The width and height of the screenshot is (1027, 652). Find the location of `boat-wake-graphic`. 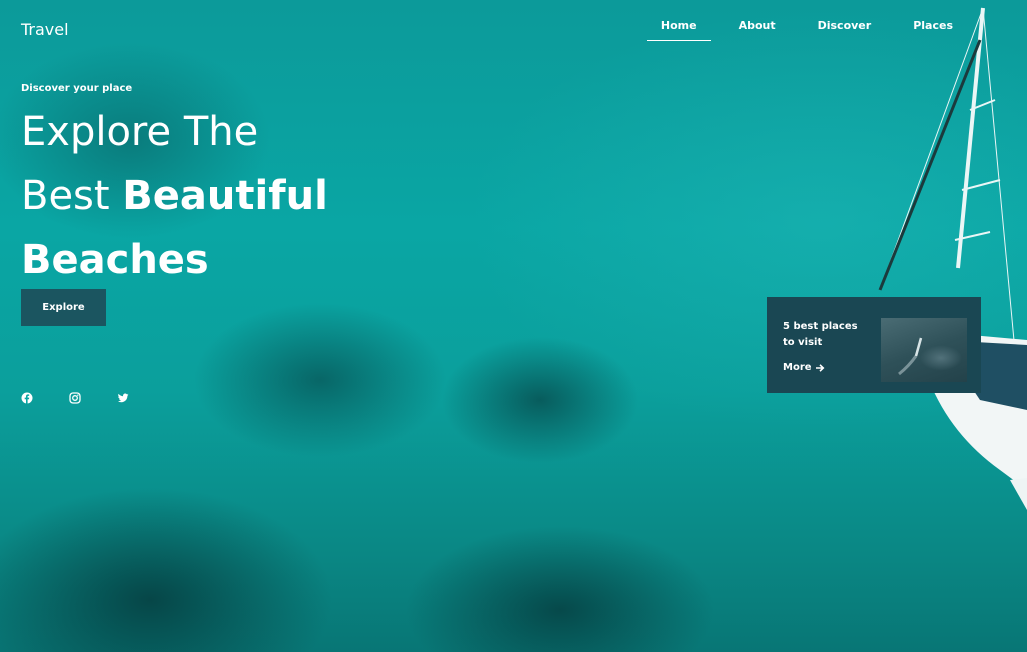

boat-wake-graphic is located at coordinates (910, 356).